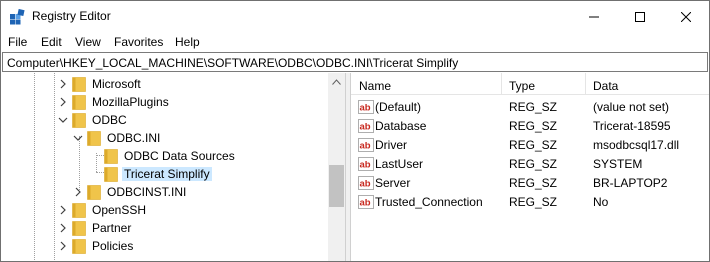 The height and width of the screenshot is (262, 710). I want to click on value-name-cell: LastUser, so click(399, 164).